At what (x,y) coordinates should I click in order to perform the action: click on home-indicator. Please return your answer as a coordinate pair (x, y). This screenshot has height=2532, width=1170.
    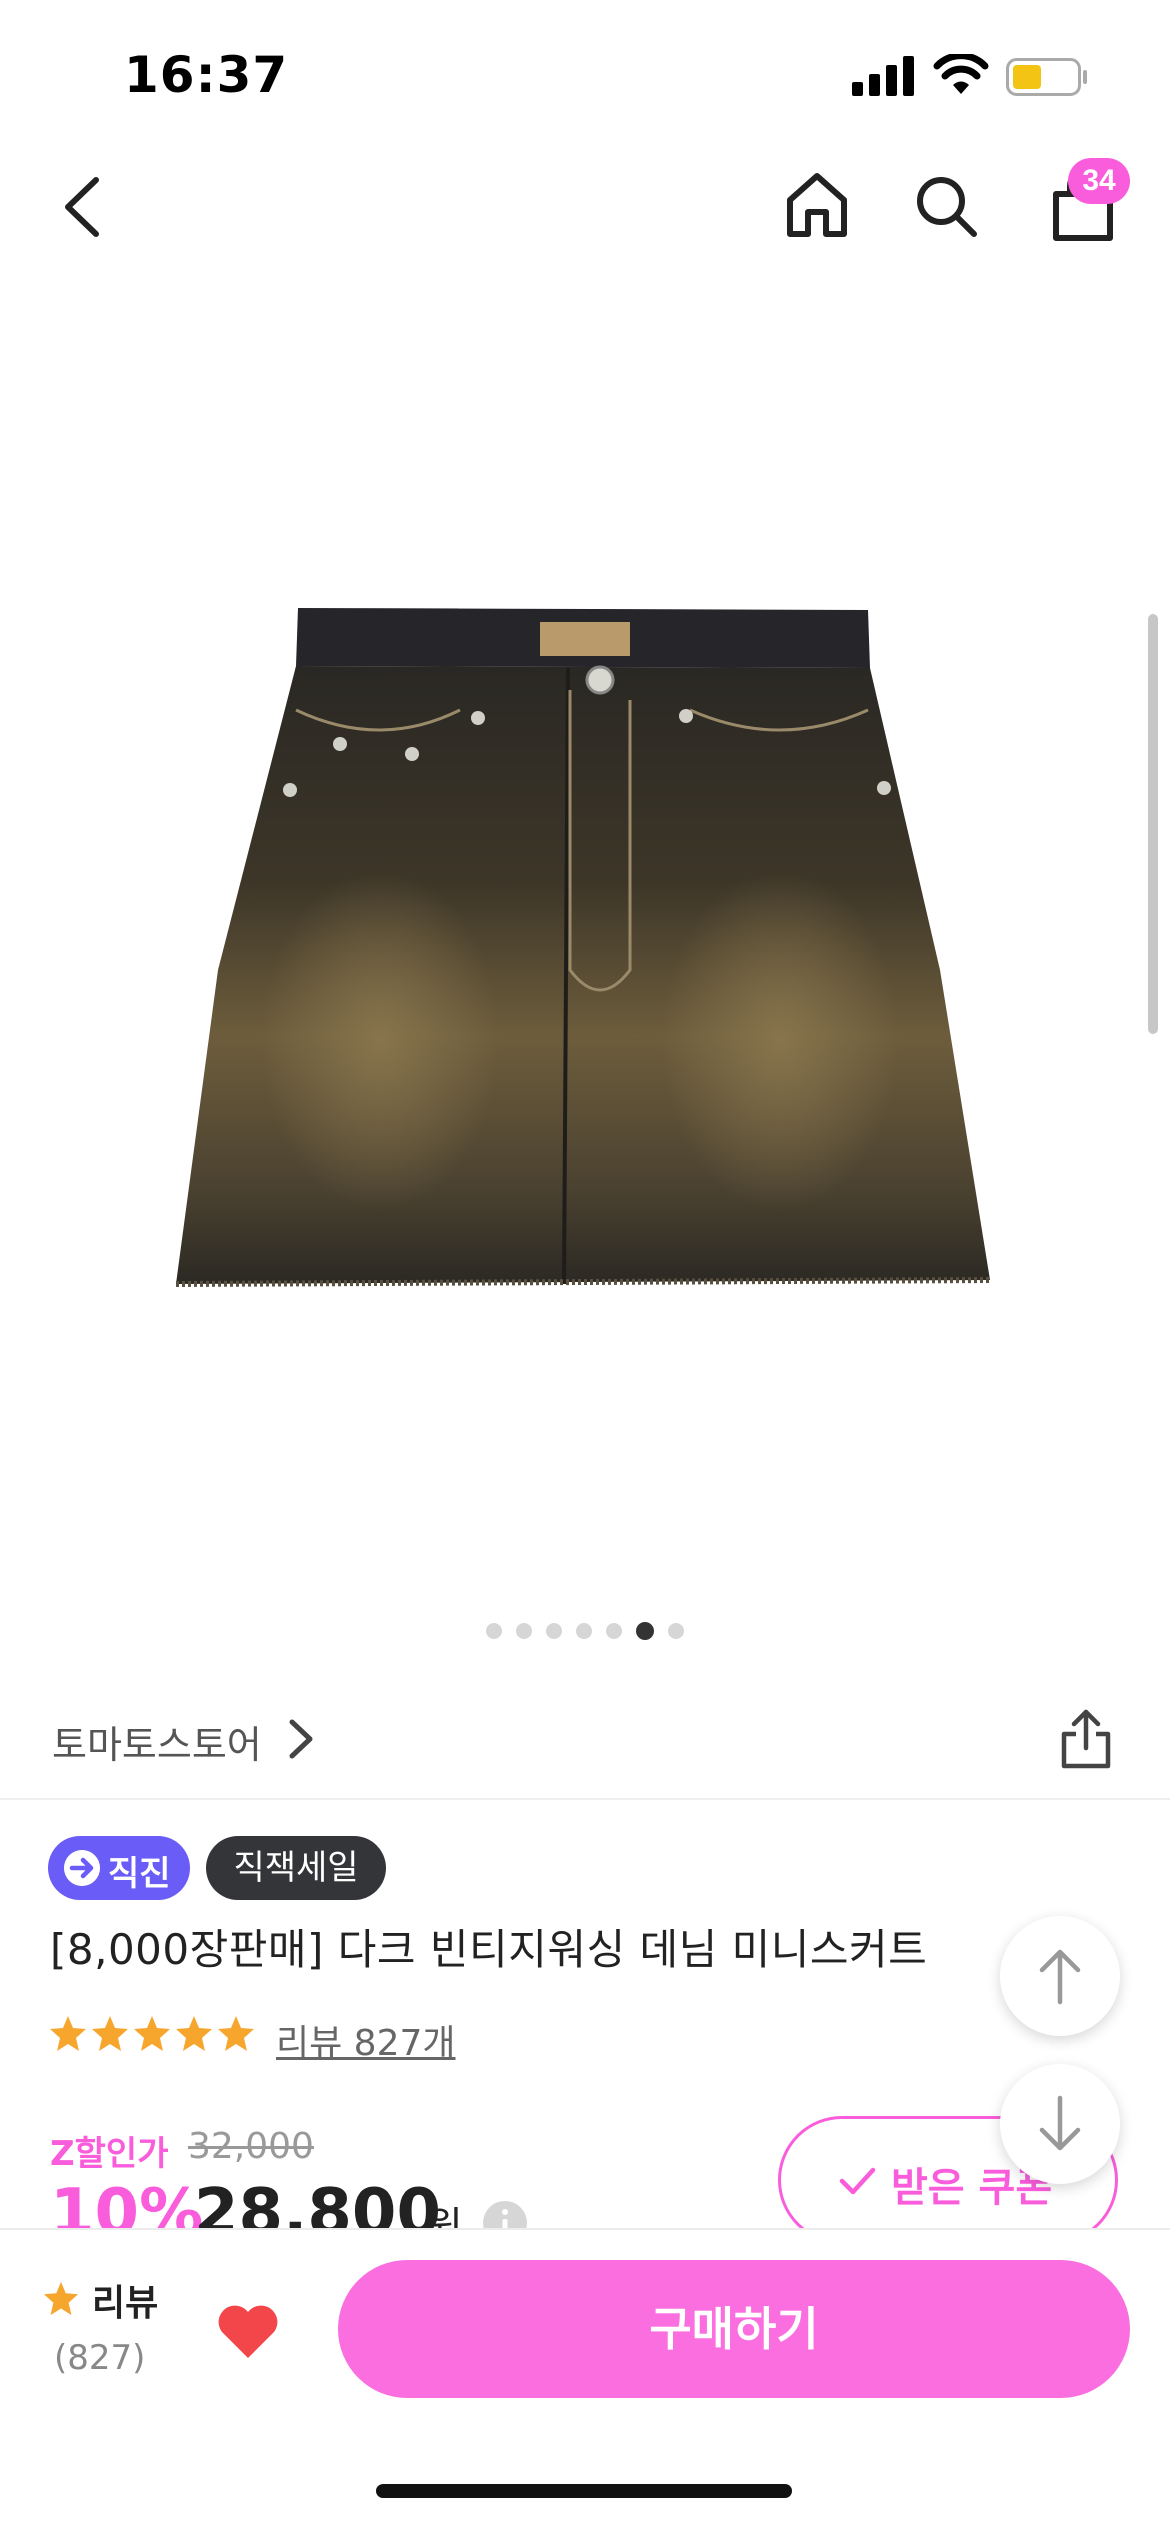
    Looking at the image, I should click on (584, 2491).